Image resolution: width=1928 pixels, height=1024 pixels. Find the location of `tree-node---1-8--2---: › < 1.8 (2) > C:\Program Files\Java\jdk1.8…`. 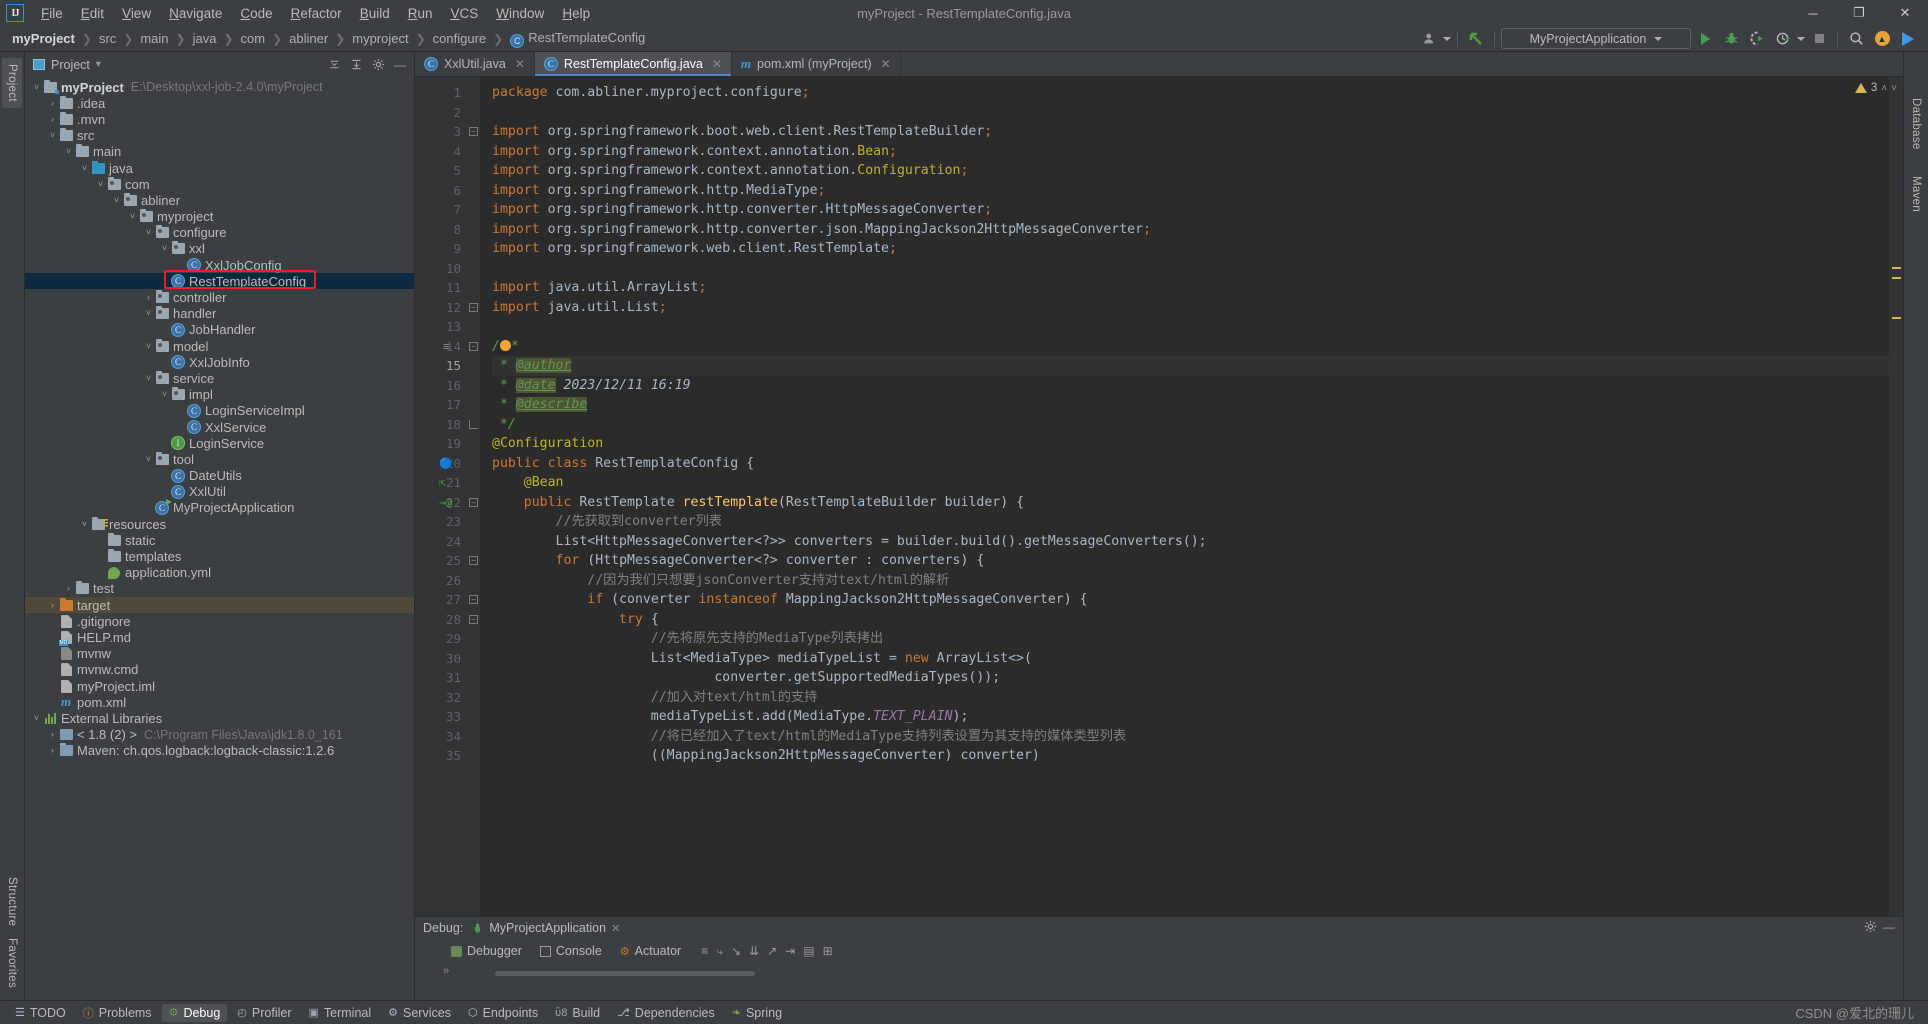

tree-node---1-8--2---: › < 1.8 (2) > C:\Program Files\Java\jdk1.8… is located at coordinates (219, 735).